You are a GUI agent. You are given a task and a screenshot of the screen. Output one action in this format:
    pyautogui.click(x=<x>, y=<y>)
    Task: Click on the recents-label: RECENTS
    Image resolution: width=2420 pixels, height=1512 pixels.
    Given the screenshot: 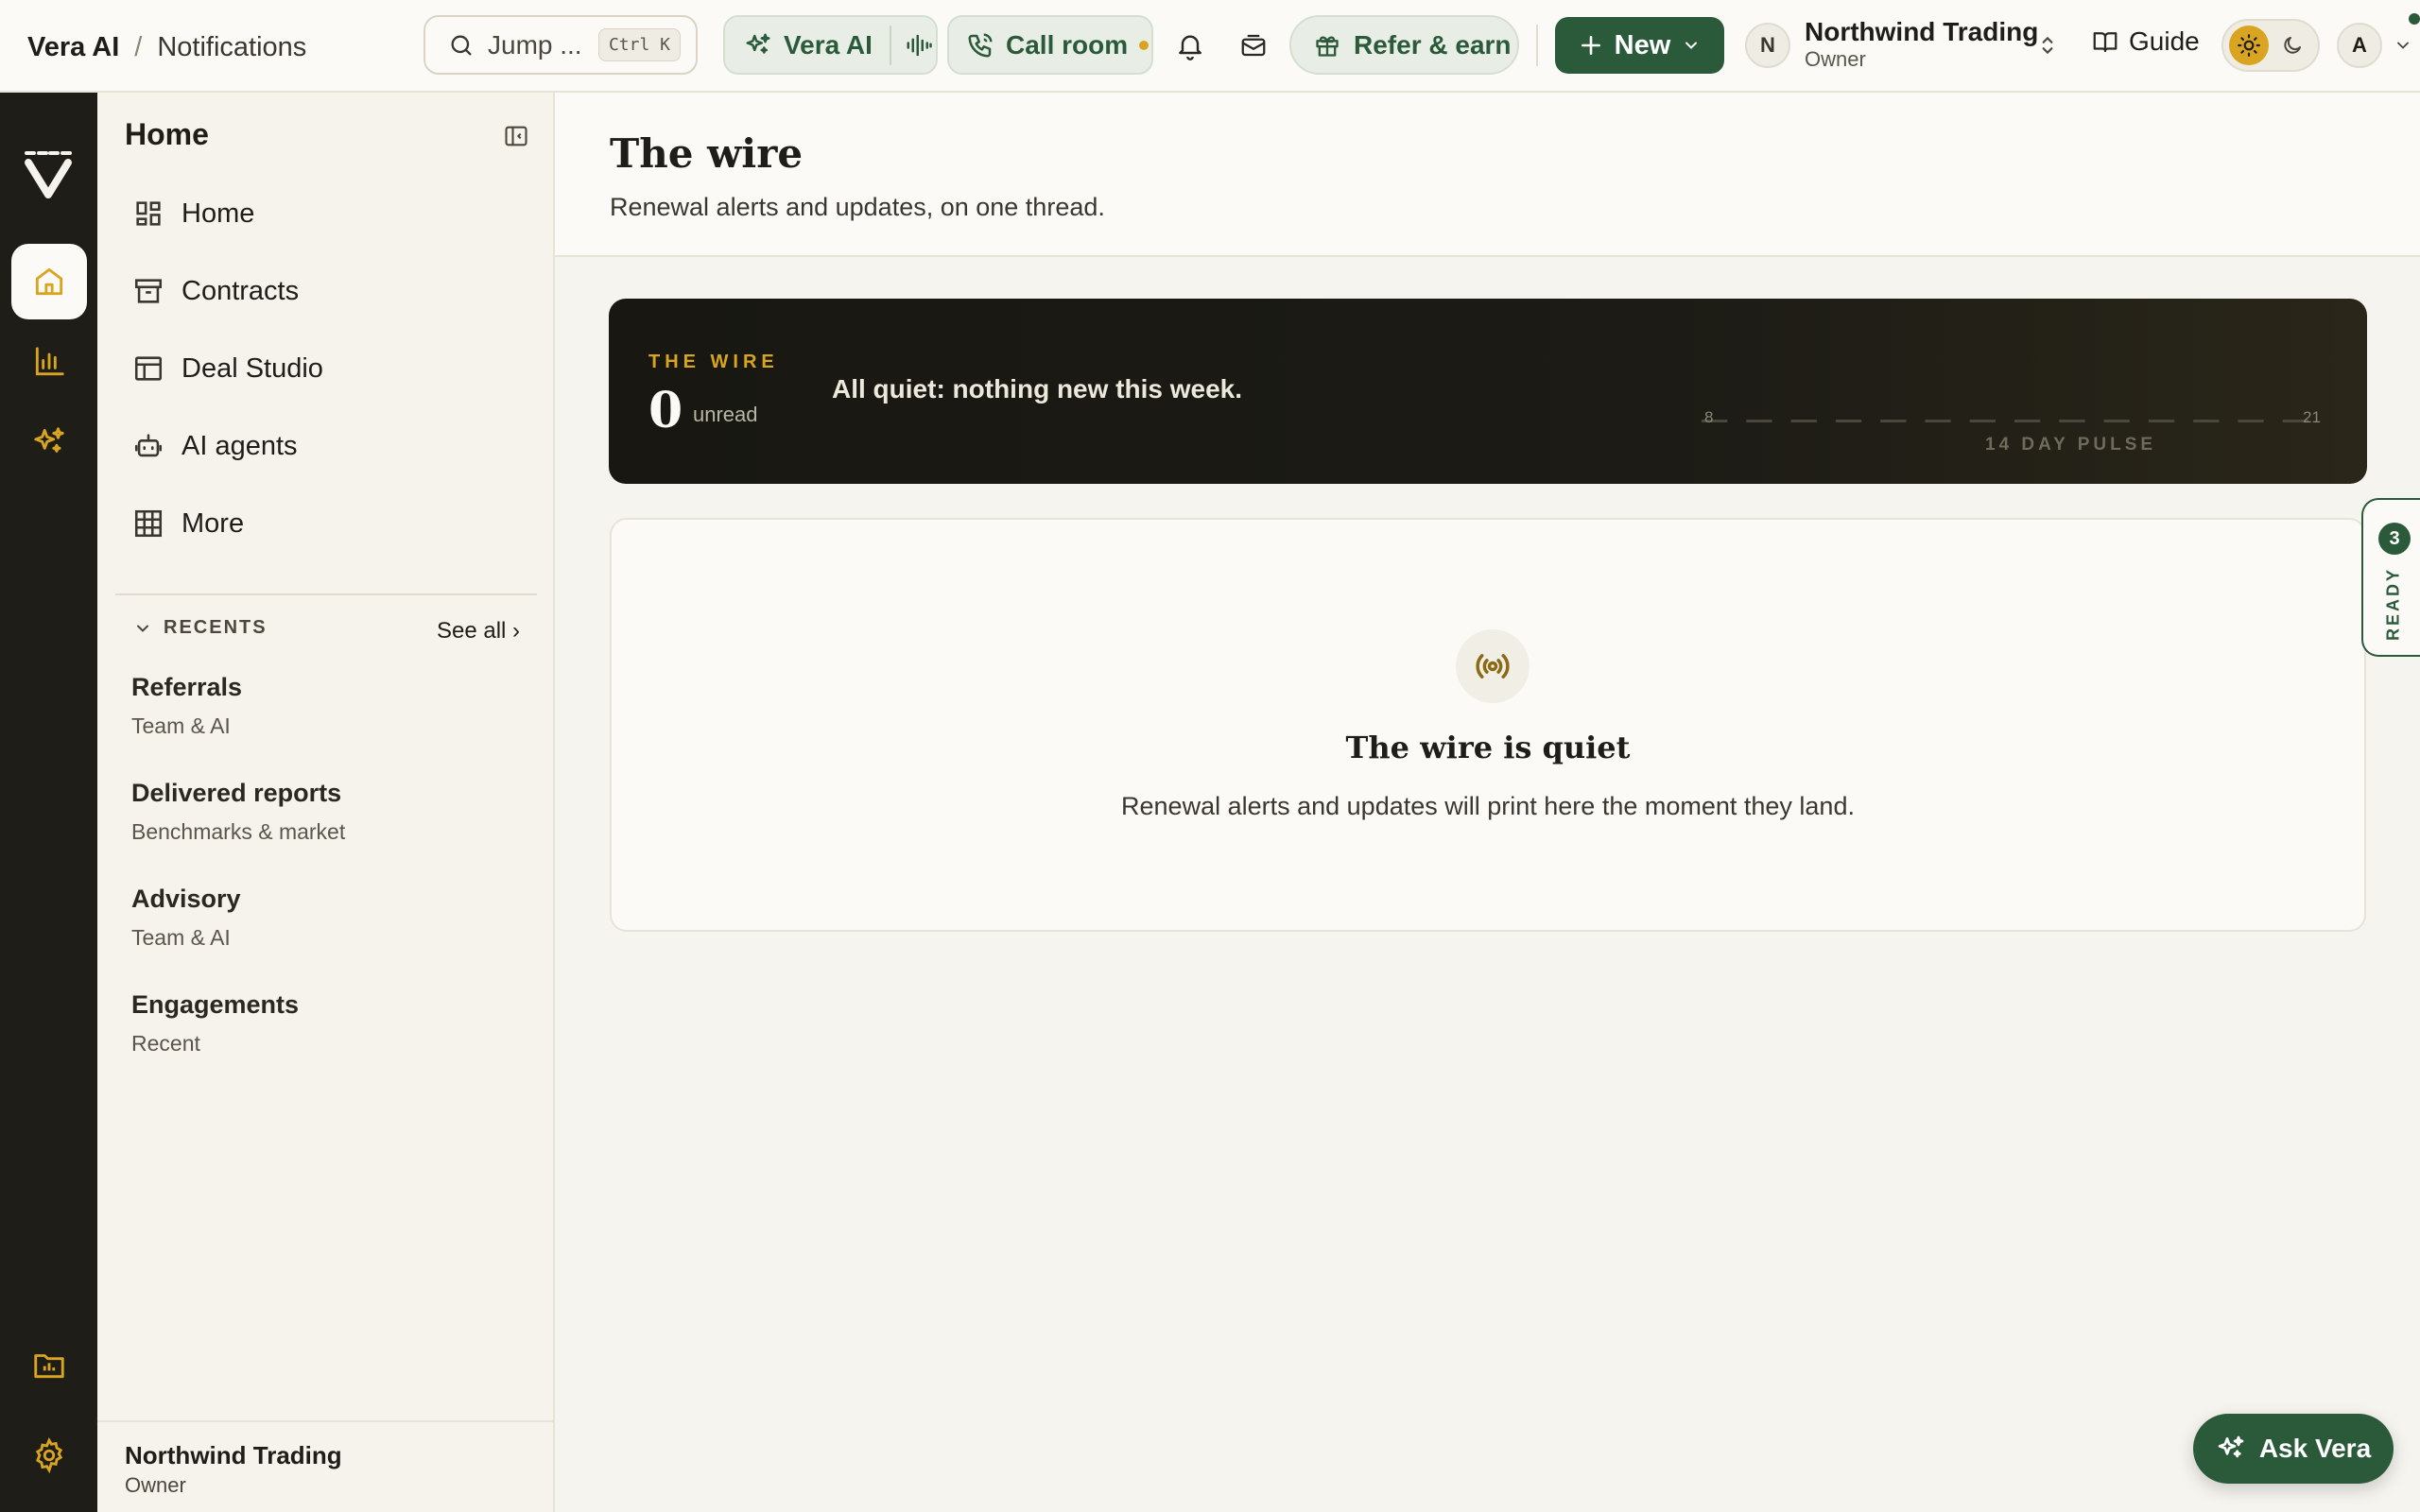 What is the action you would take?
    pyautogui.click(x=216, y=627)
    